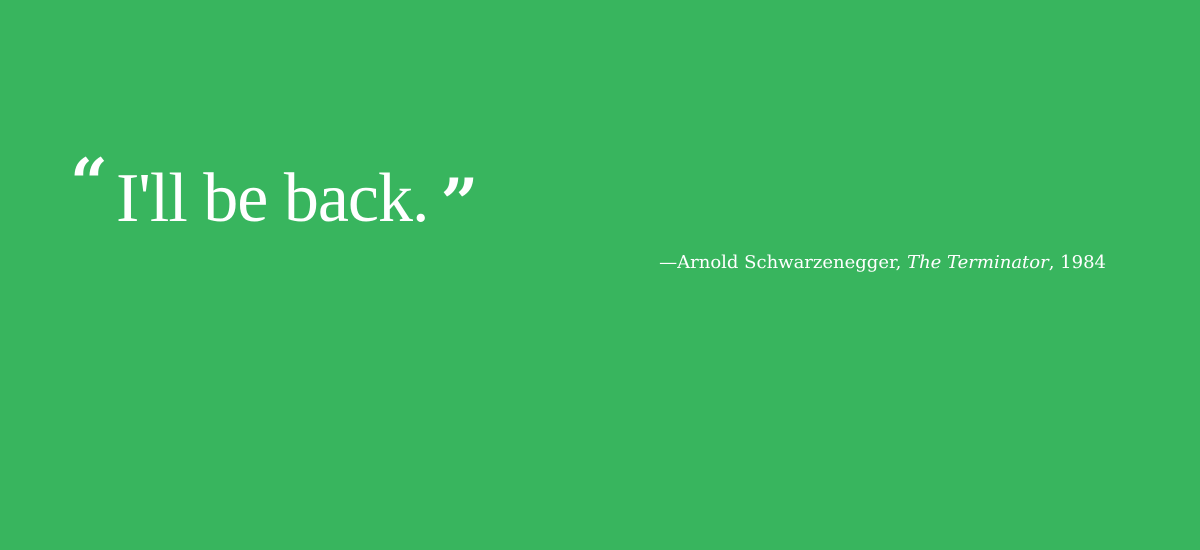 Image resolution: width=1200 pixels, height=550 pixels. What do you see at coordinates (978, 262) in the screenshot?
I see `attribution-film: The Terminator` at bounding box center [978, 262].